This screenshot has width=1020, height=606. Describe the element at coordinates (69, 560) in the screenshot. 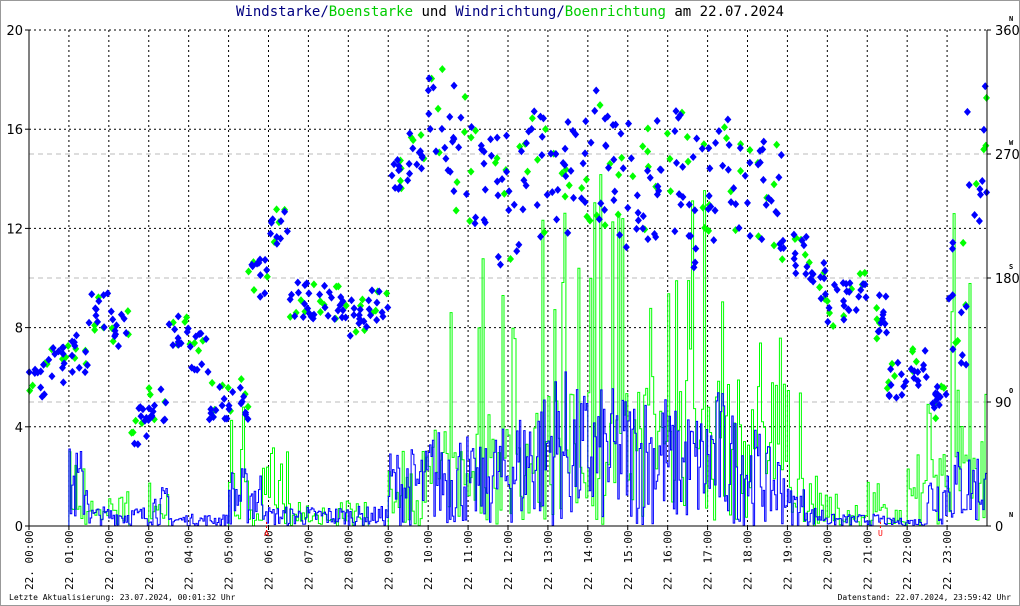

I see `x-tick-label: 22. 01:00` at that location.